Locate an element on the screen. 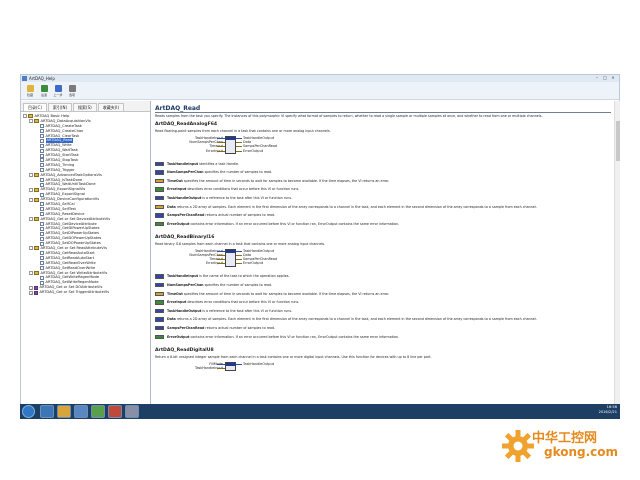 Image resolution: width=640 pixels, height=480 pixels. topic-title: ArtDAQ_Read is located at coordinates (383, 109).